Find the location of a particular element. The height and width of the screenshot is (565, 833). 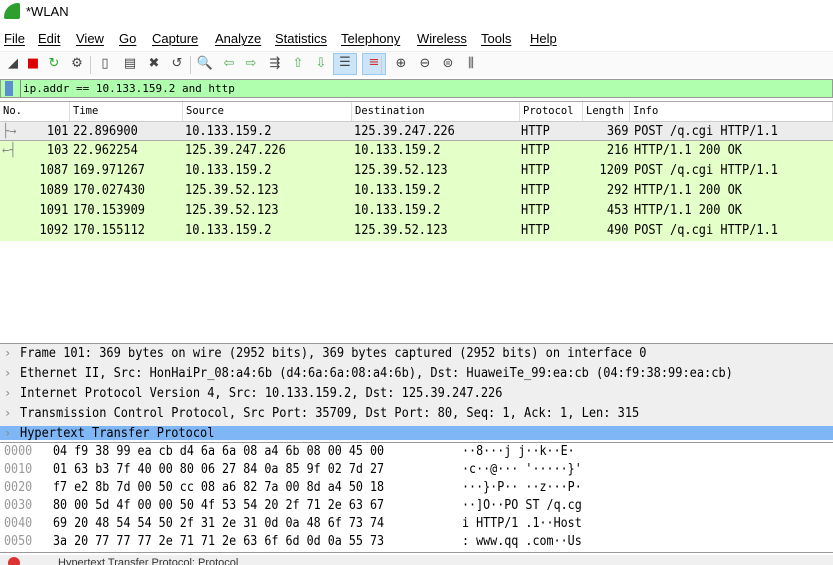

cell-time: 22.962254 is located at coordinates (105, 150).